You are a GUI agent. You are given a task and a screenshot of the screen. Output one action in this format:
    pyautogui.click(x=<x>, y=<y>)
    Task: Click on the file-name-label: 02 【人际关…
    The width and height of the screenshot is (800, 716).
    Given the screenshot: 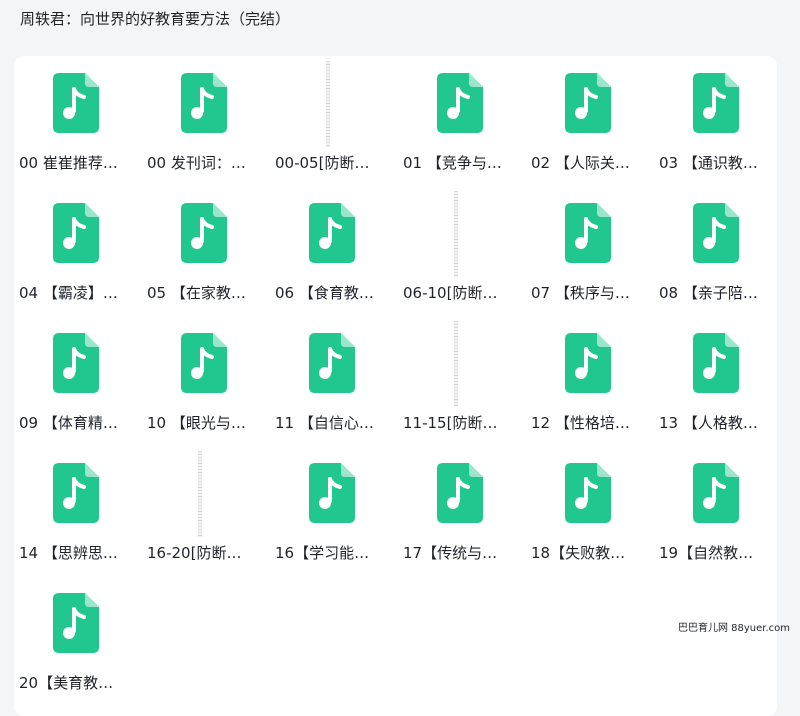 What is the action you would take?
    pyautogui.click(x=580, y=163)
    